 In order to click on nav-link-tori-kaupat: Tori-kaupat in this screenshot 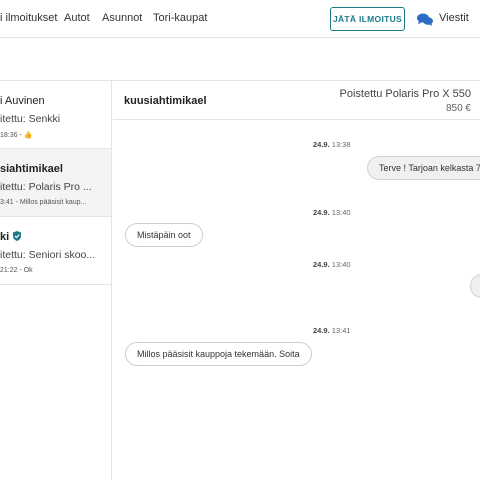, I will do `click(180, 18)`.